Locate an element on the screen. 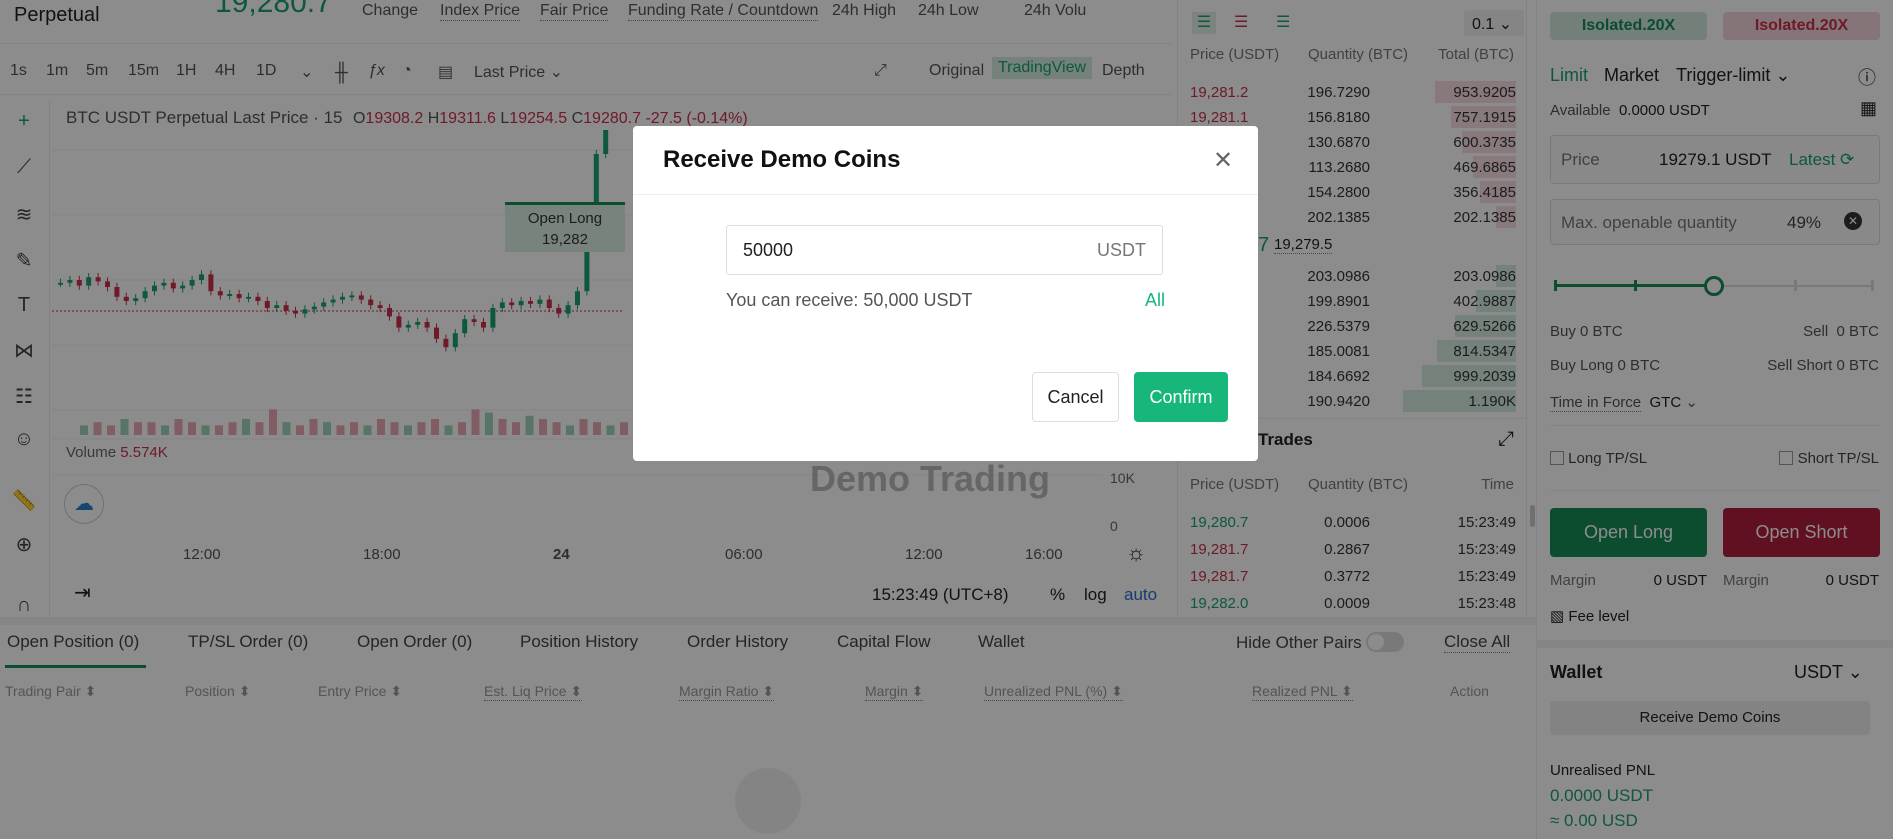 The width and height of the screenshot is (1893, 839). amount-unit: USDT is located at coordinates (1121, 250).